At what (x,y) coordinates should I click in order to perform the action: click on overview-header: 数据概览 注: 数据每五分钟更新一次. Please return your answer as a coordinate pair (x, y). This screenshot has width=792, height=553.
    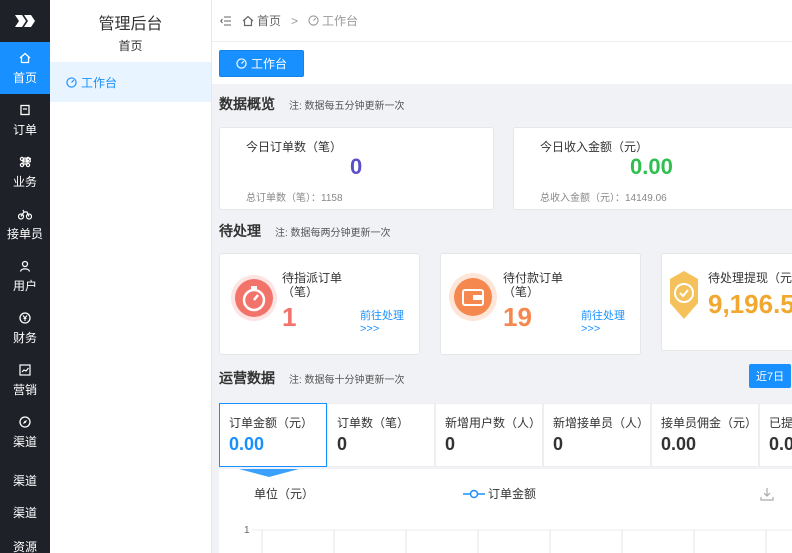
    Looking at the image, I should click on (308, 104).